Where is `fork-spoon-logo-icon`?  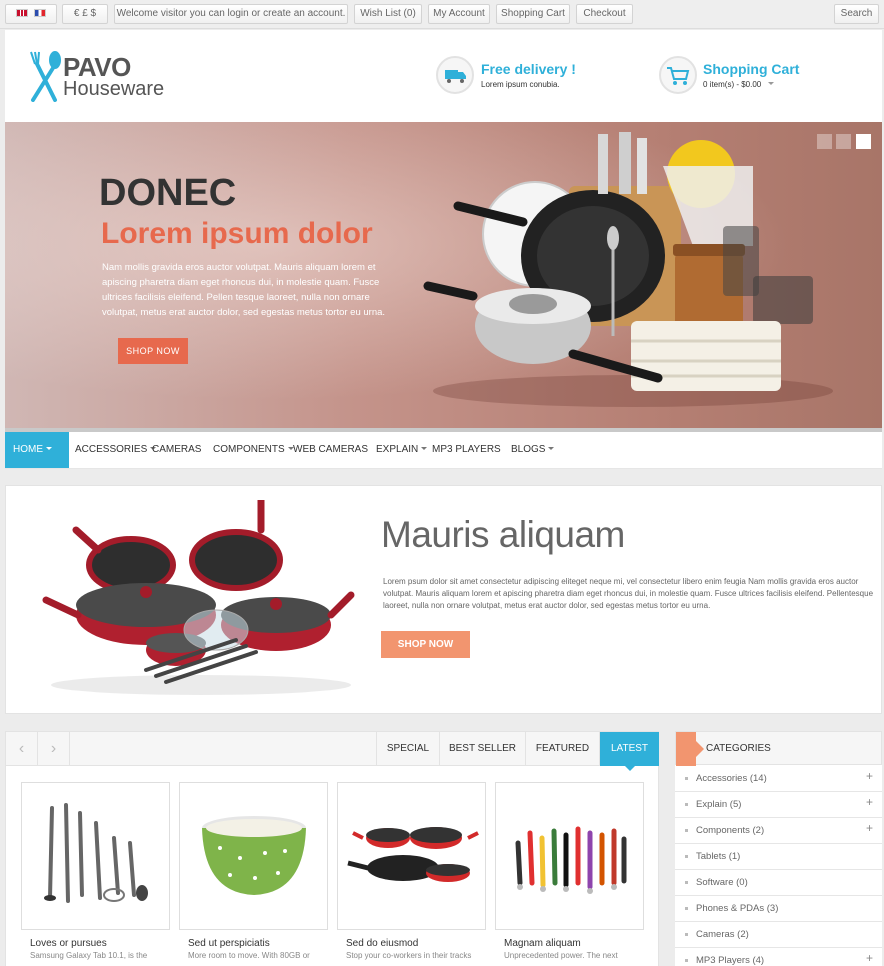
fork-spoon-logo-icon is located at coordinates (45, 76).